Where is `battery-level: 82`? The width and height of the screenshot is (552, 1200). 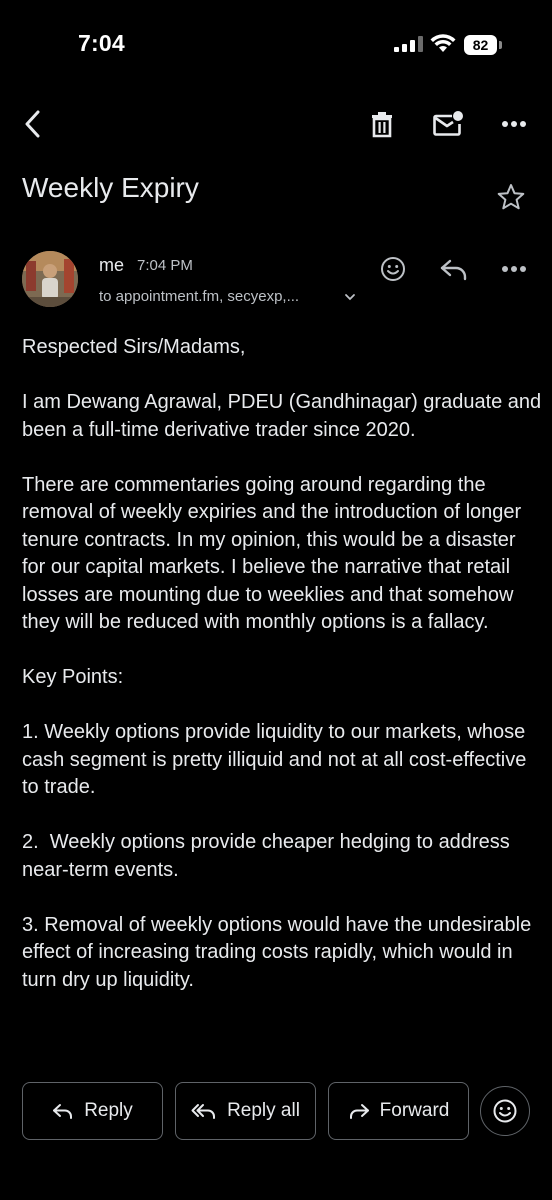
battery-level: 82 is located at coordinates (480, 45).